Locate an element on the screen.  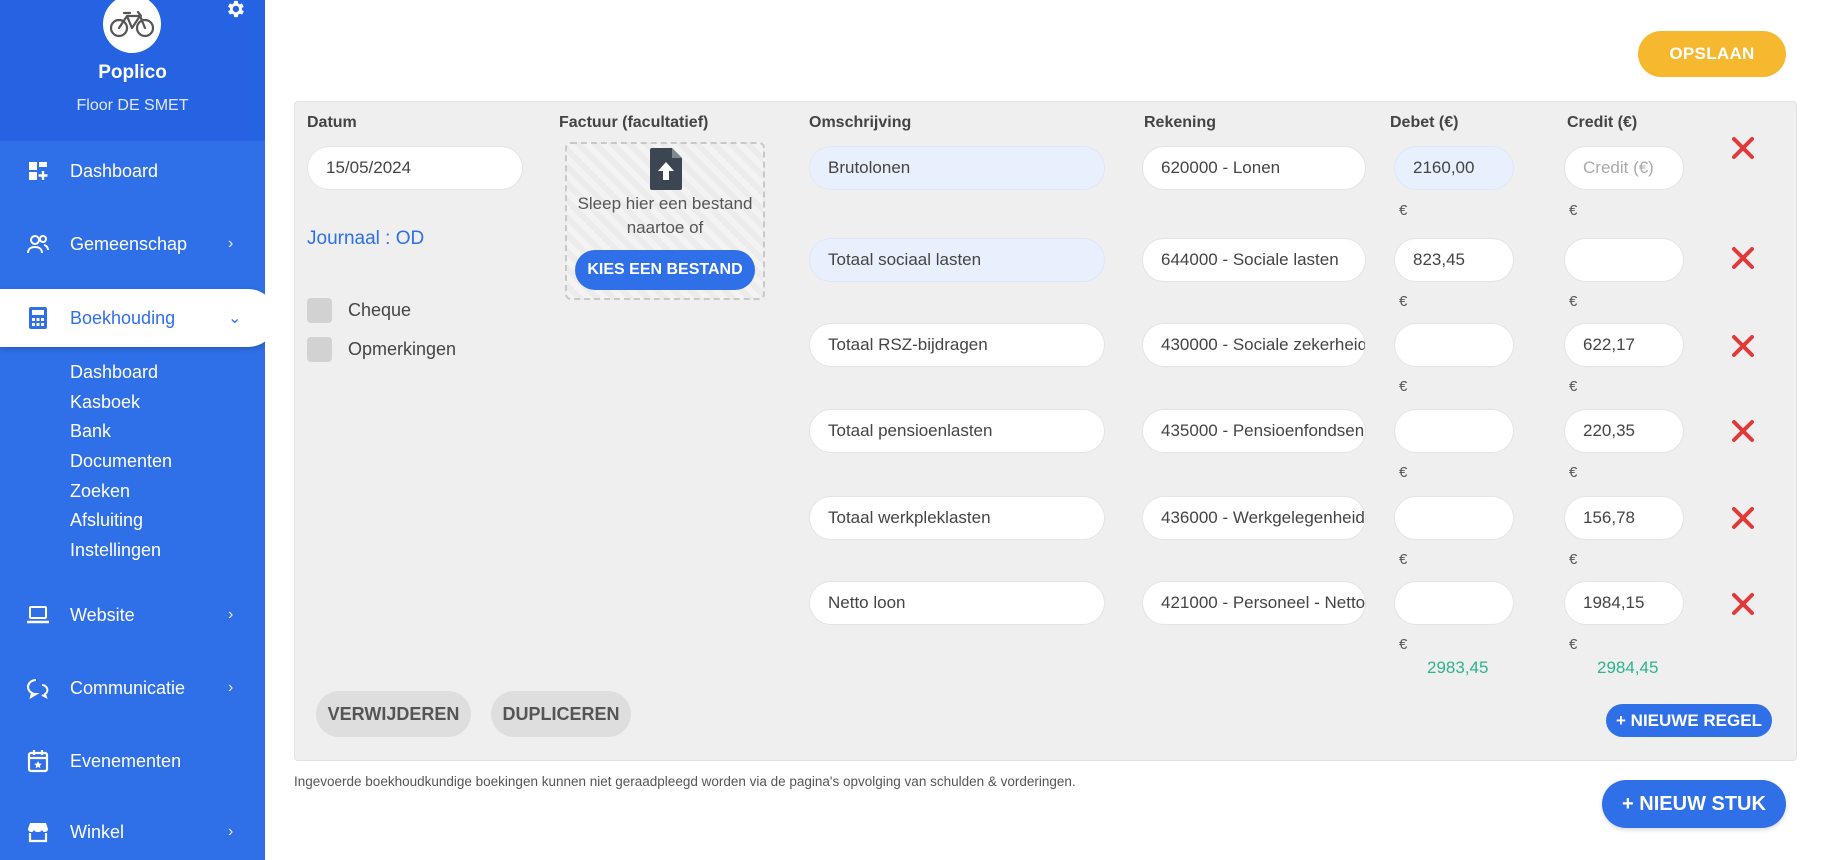
dashboard-icon is located at coordinates (38, 171).